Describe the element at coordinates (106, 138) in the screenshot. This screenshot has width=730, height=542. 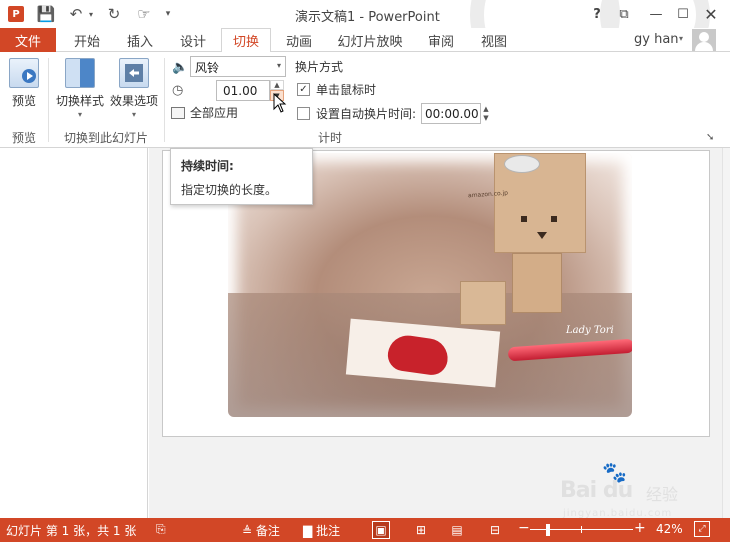
I see `group-label-transition: 切换到此幻灯片` at that location.